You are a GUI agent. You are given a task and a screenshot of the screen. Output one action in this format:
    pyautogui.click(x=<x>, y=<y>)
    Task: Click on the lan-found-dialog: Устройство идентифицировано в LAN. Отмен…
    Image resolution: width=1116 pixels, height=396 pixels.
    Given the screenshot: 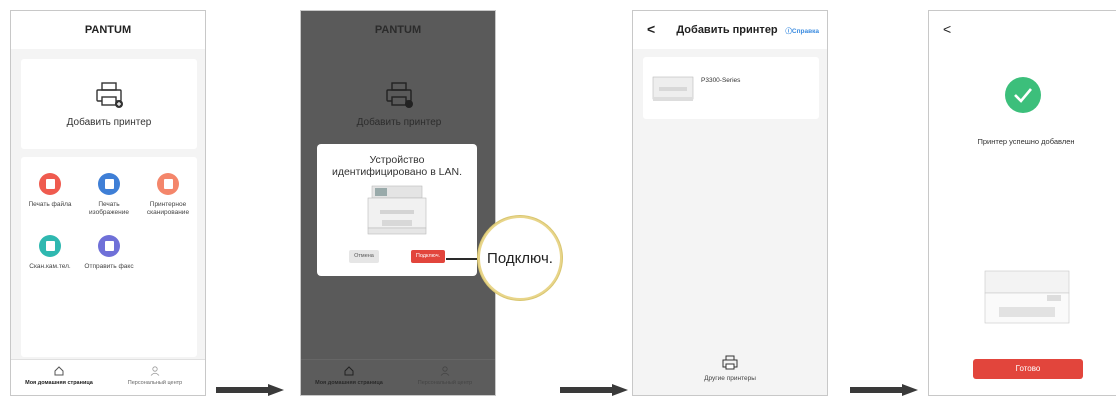 What is the action you would take?
    pyautogui.click(x=397, y=210)
    